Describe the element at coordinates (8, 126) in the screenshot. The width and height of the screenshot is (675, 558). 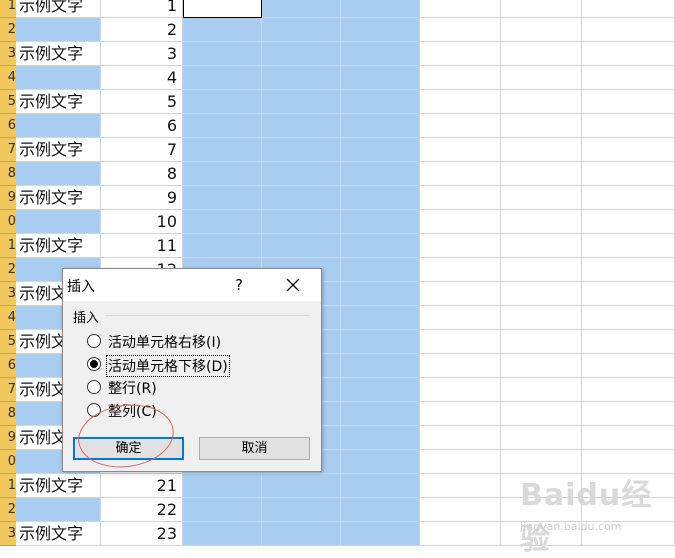
I see `row-header: 6` at that location.